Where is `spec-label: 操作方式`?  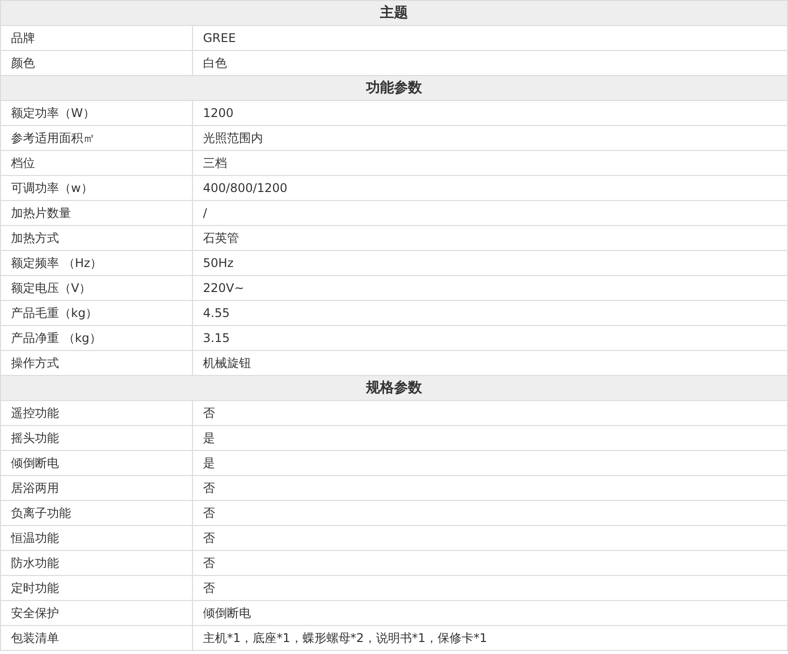 spec-label: 操作方式 is located at coordinates (96, 363).